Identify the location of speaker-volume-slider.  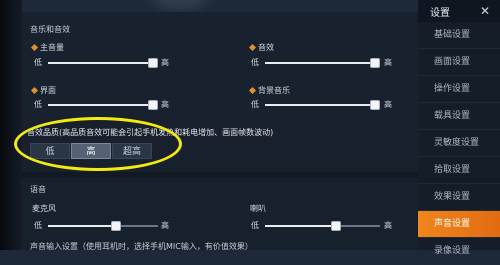
(322, 226).